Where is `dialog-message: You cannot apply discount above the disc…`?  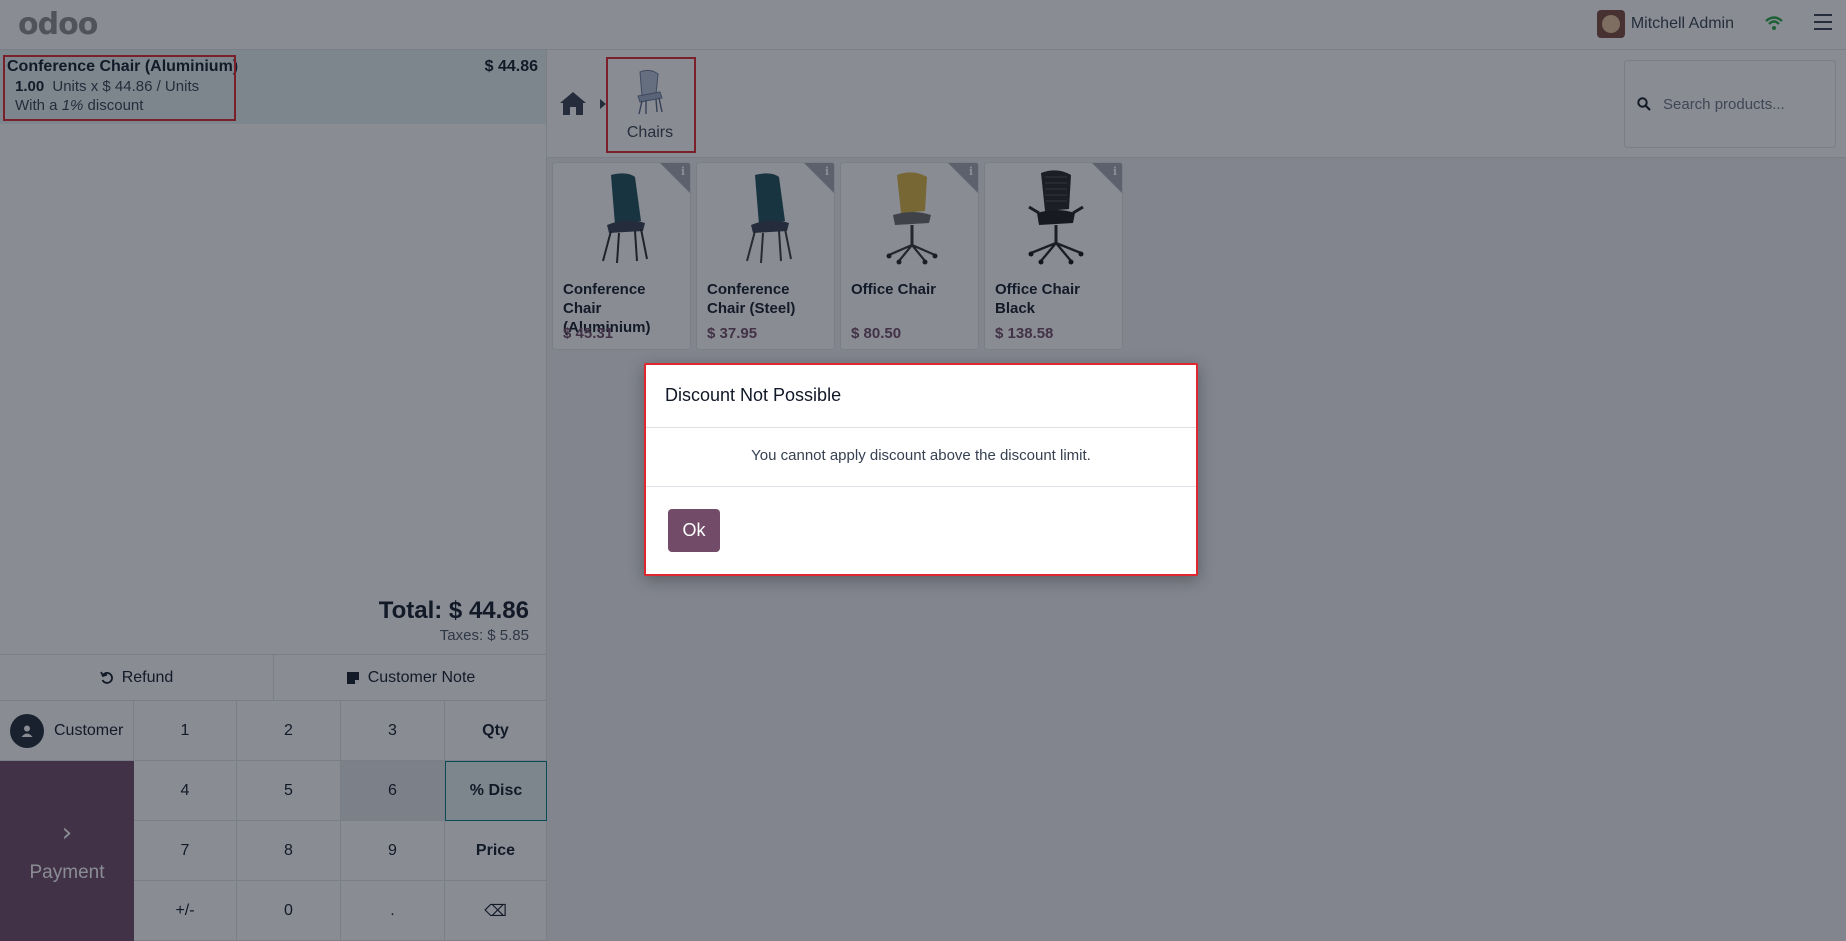 dialog-message: You cannot apply discount above the disc… is located at coordinates (921, 455).